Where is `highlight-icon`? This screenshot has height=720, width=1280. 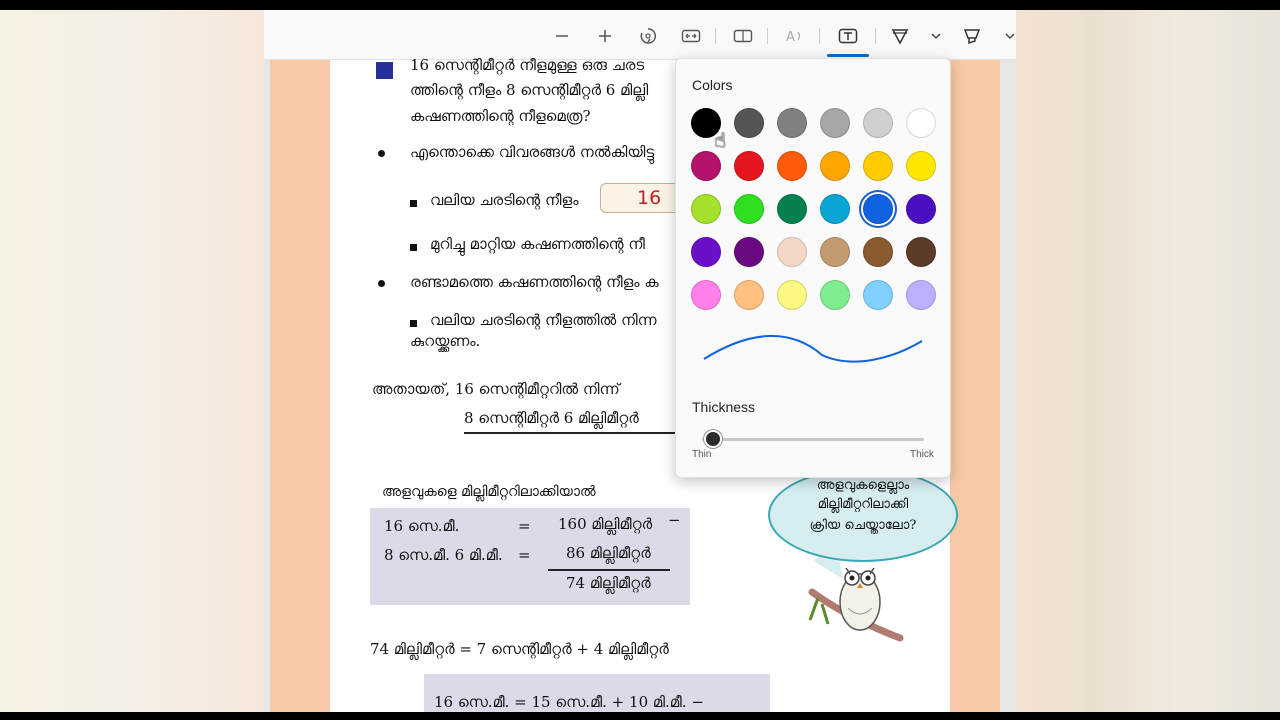
highlight-icon is located at coordinates (972, 37).